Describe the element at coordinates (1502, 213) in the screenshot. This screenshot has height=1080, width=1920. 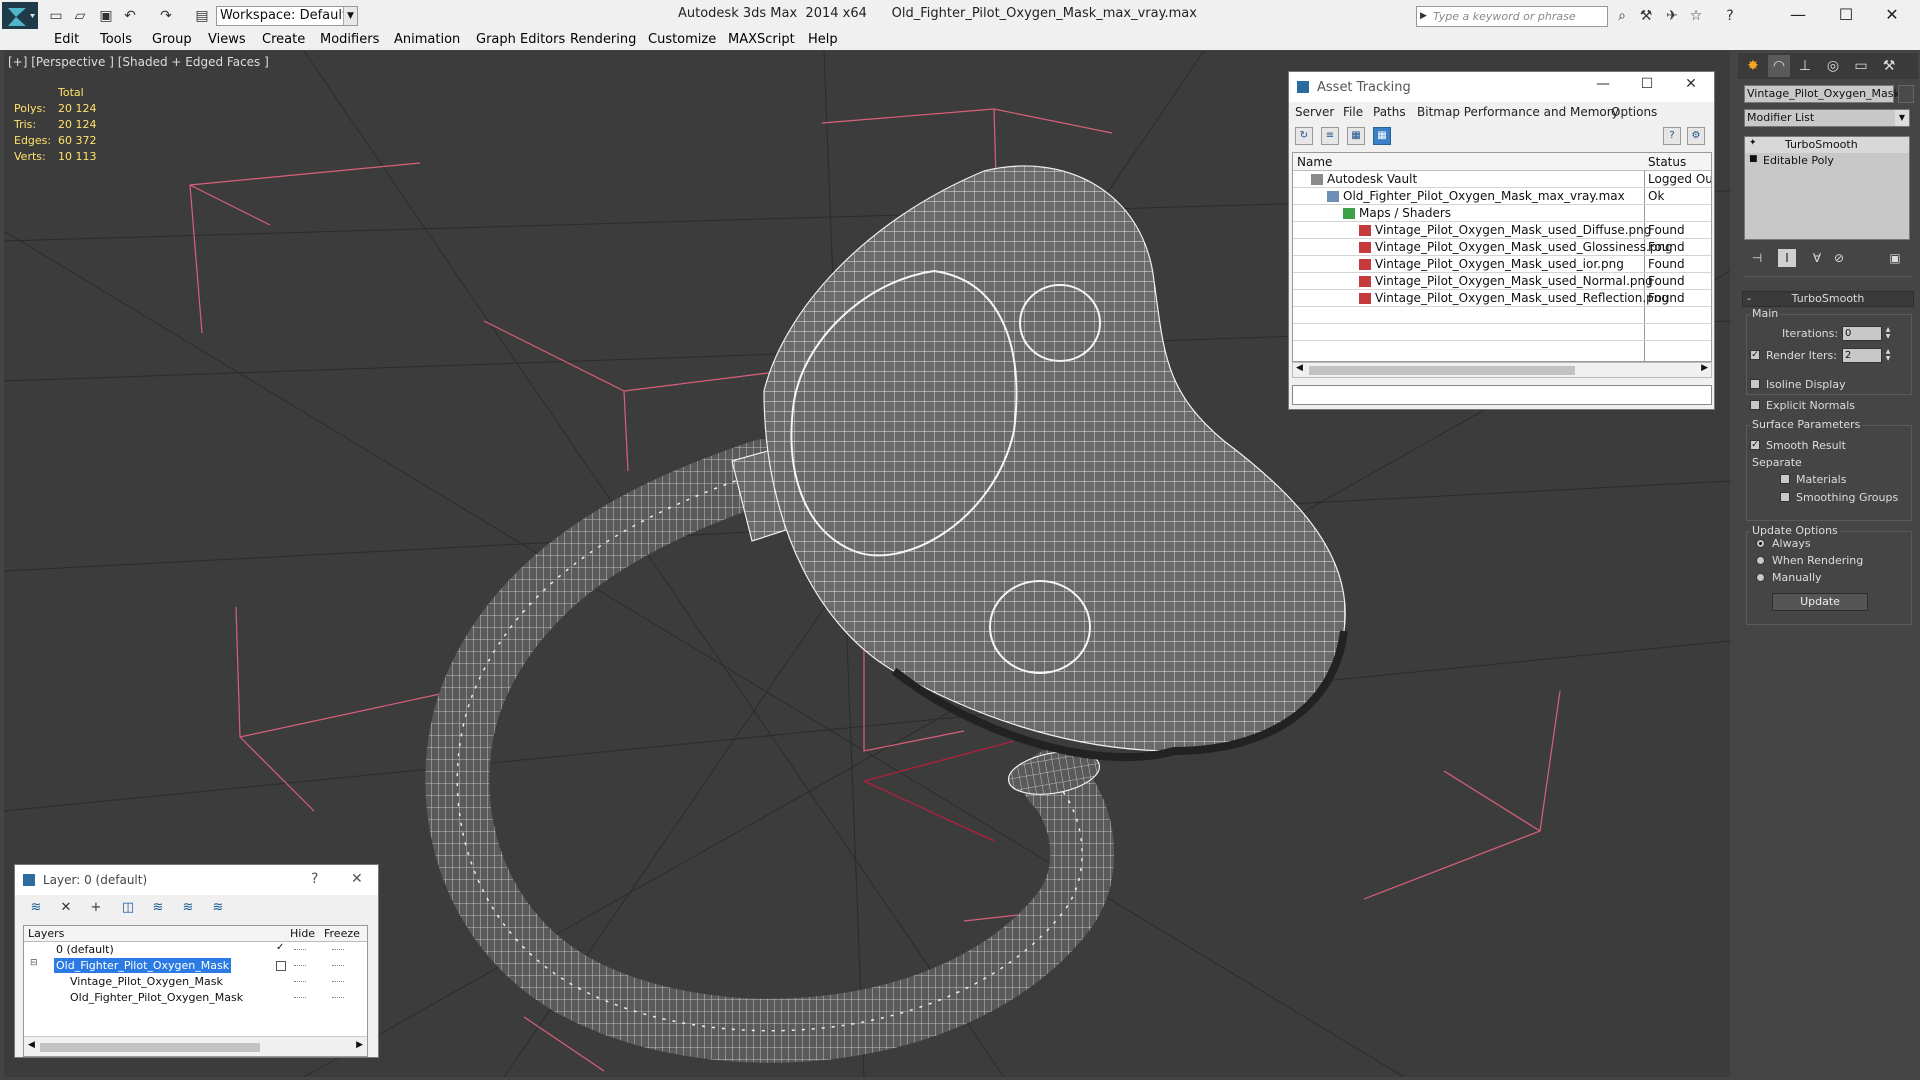
I see `table-row: Maps / Shaders` at that location.